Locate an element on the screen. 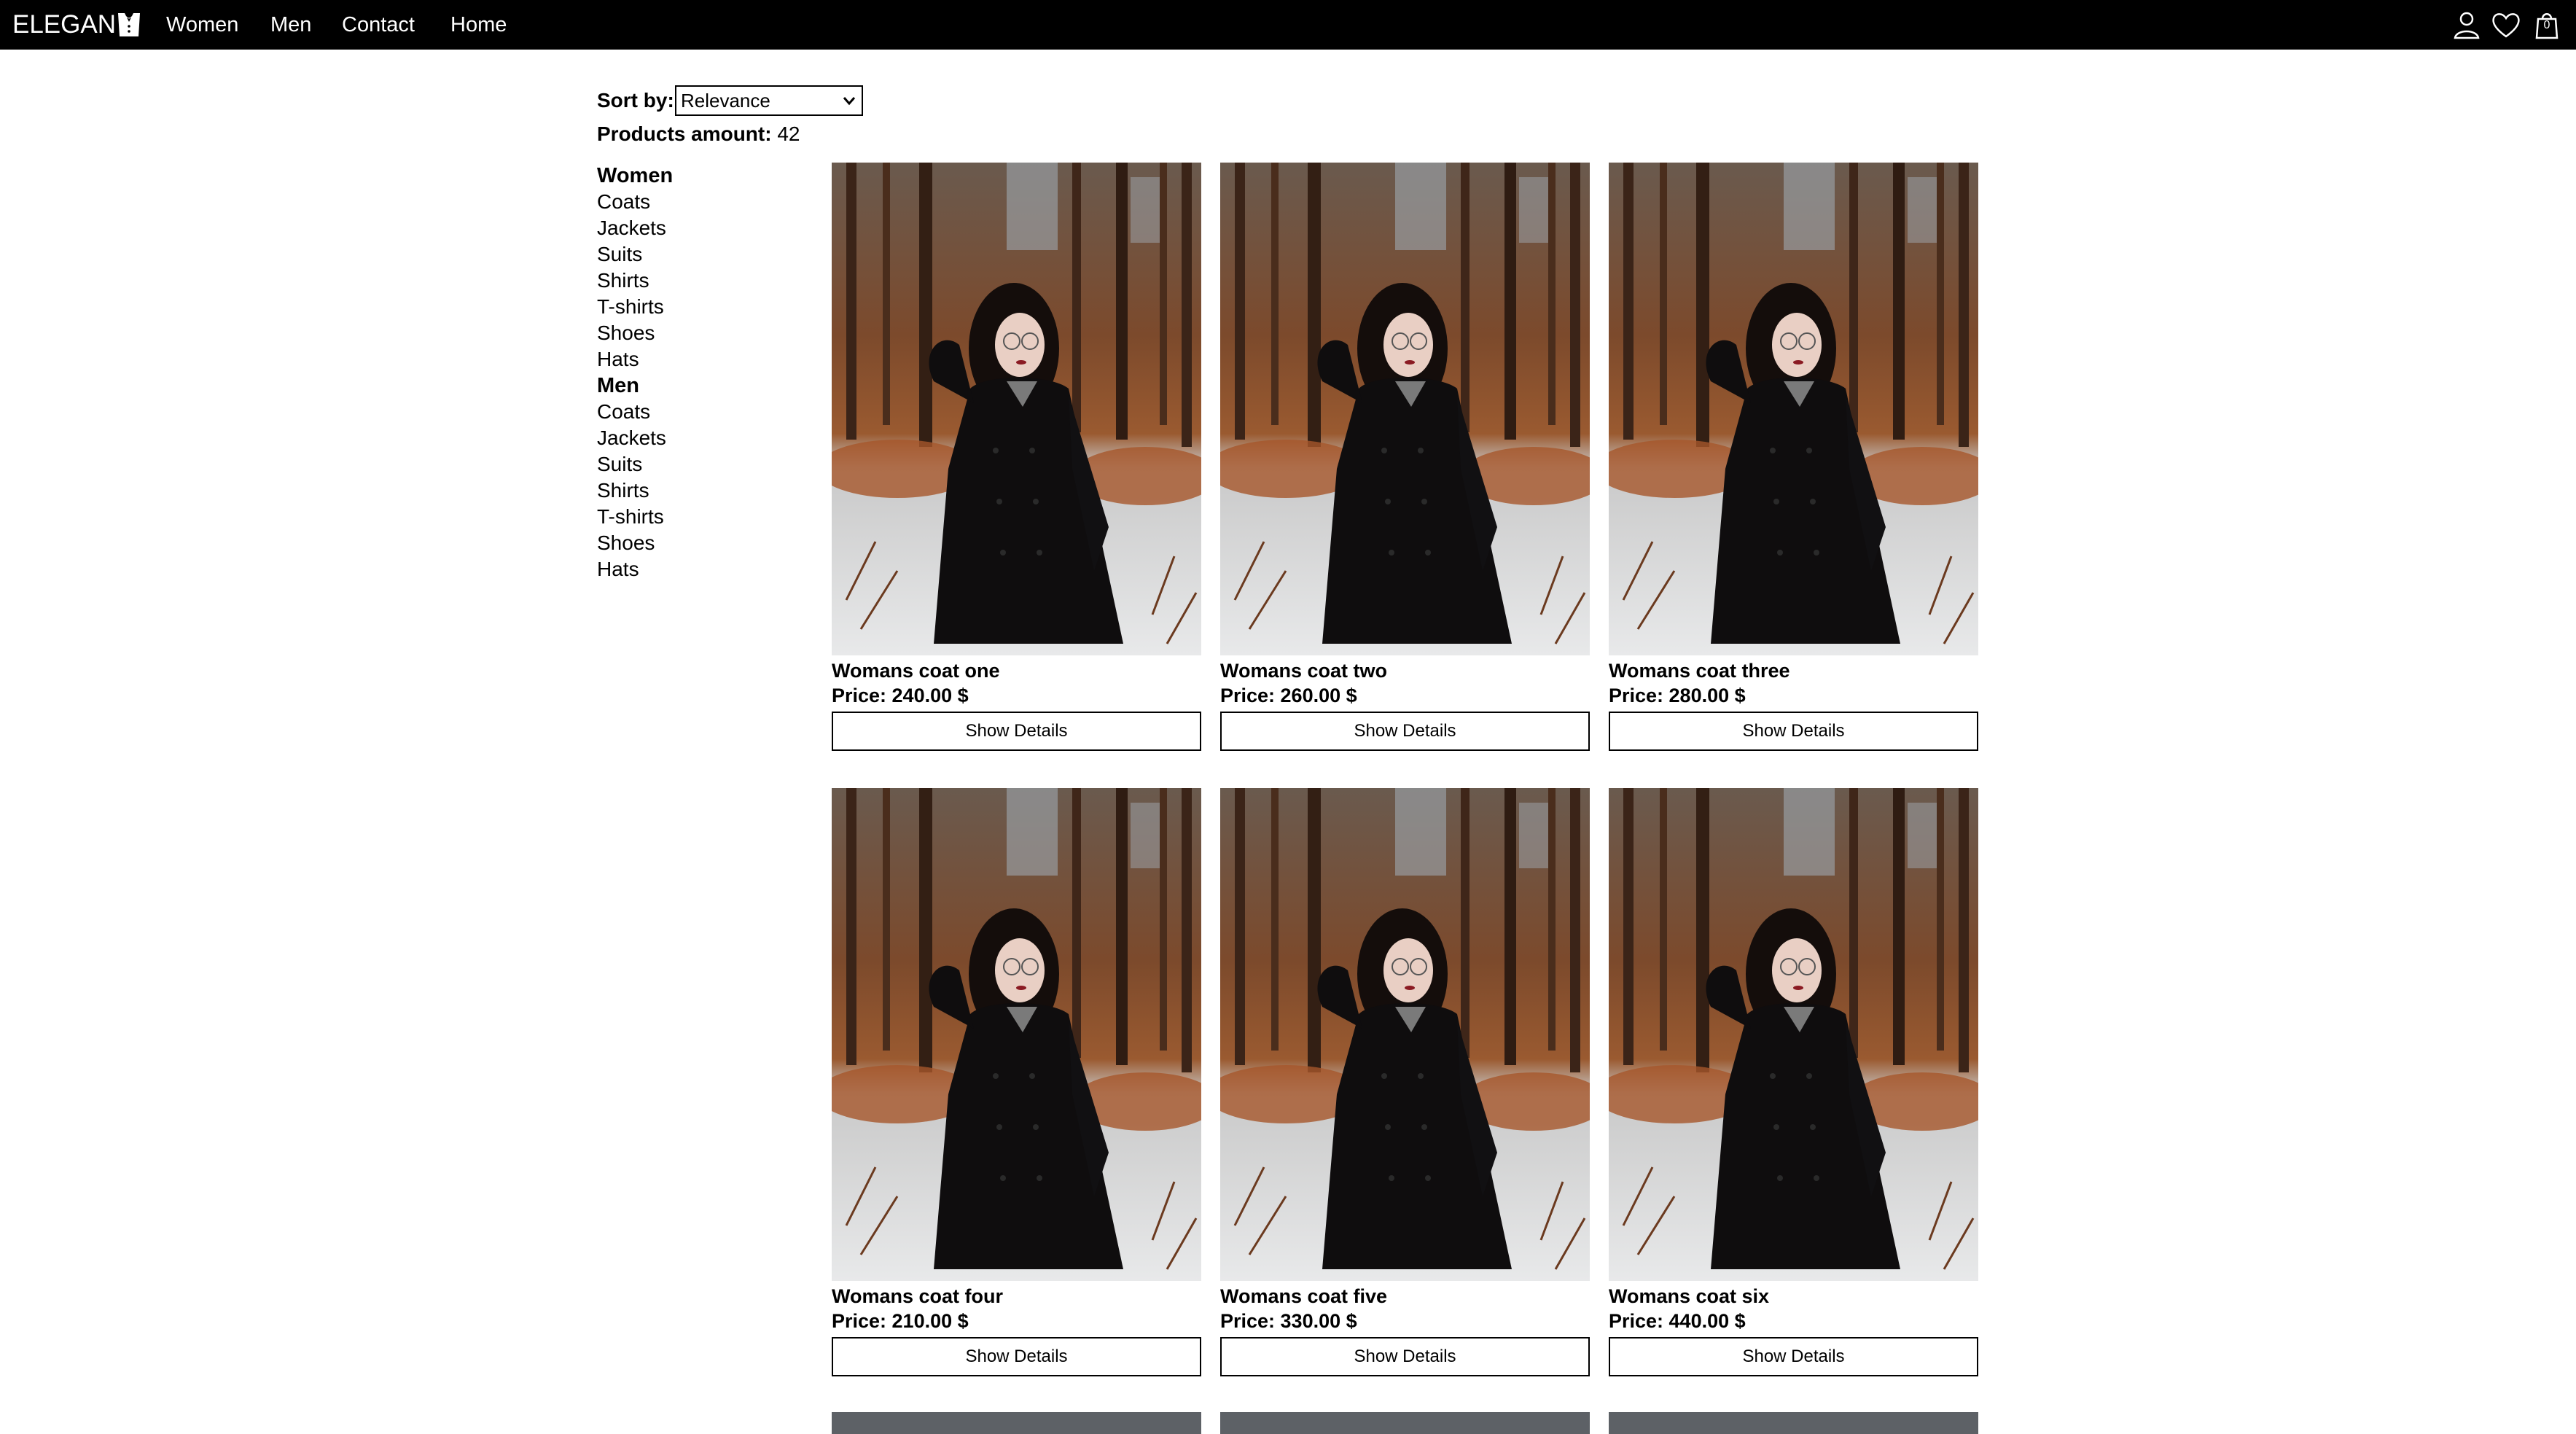 The width and height of the screenshot is (2576, 1434). product-name: Womans coat three is located at coordinates (1699, 671).